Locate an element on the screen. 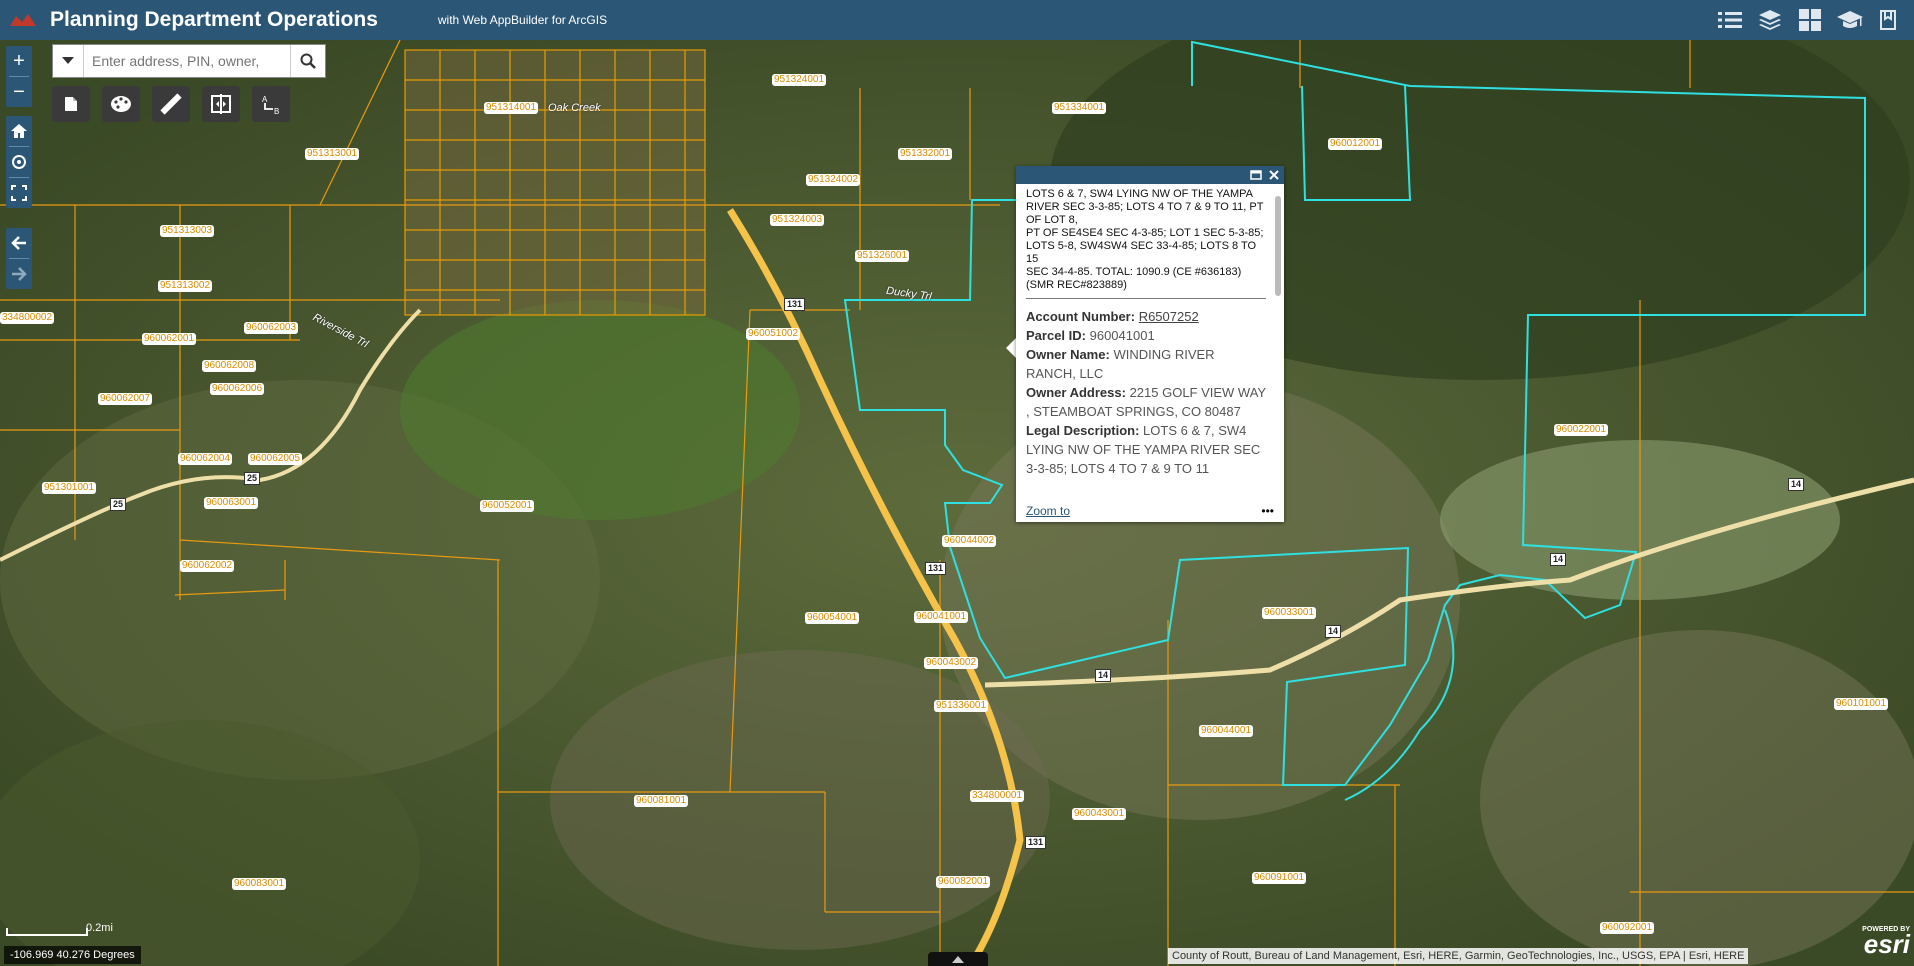 The width and height of the screenshot is (1914, 966). parcel-label: 960043002 is located at coordinates (951, 663).